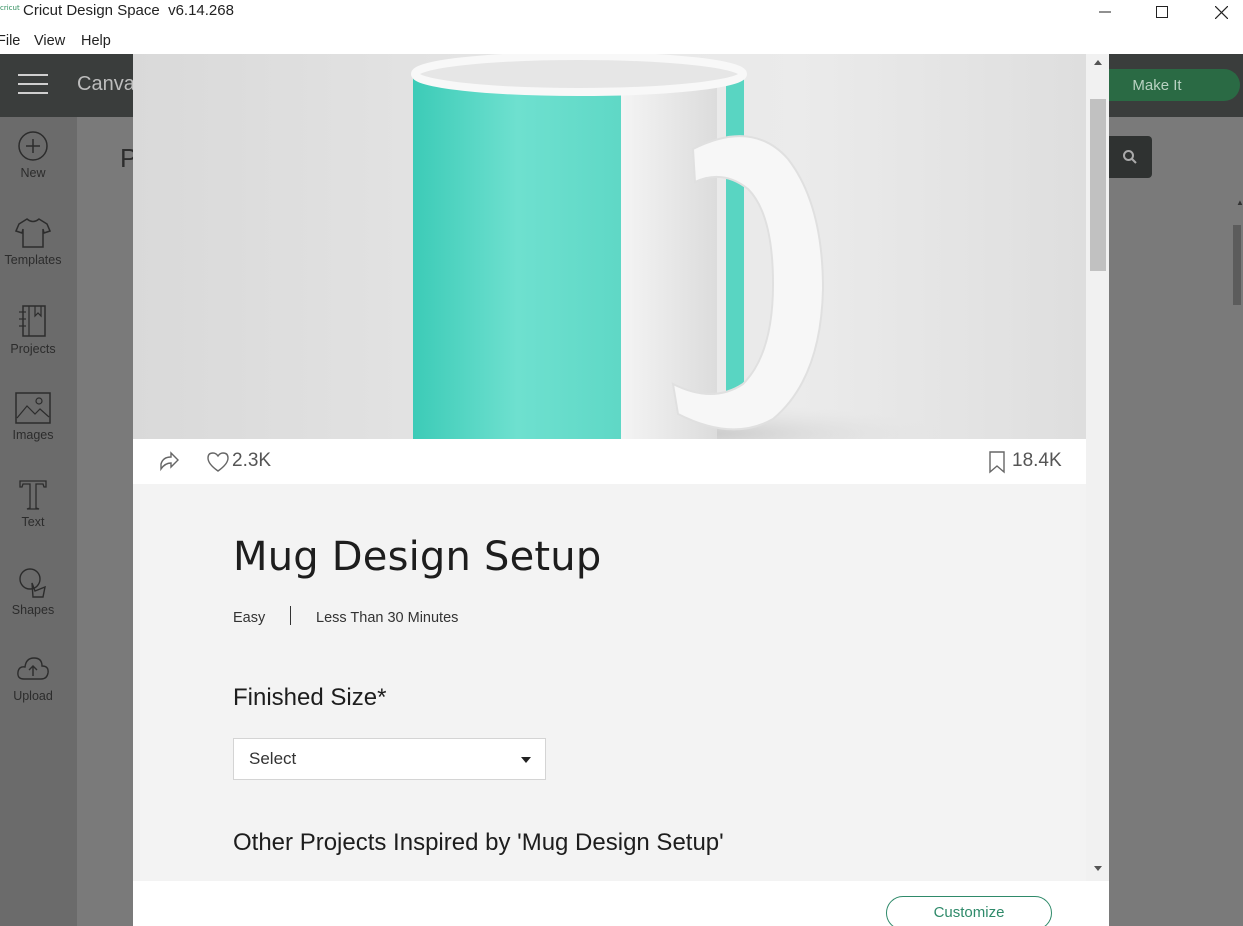 The width and height of the screenshot is (1243, 926). I want to click on window-title-bar: cricut Cricut Design Space v6.14.268, so click(621, 12).